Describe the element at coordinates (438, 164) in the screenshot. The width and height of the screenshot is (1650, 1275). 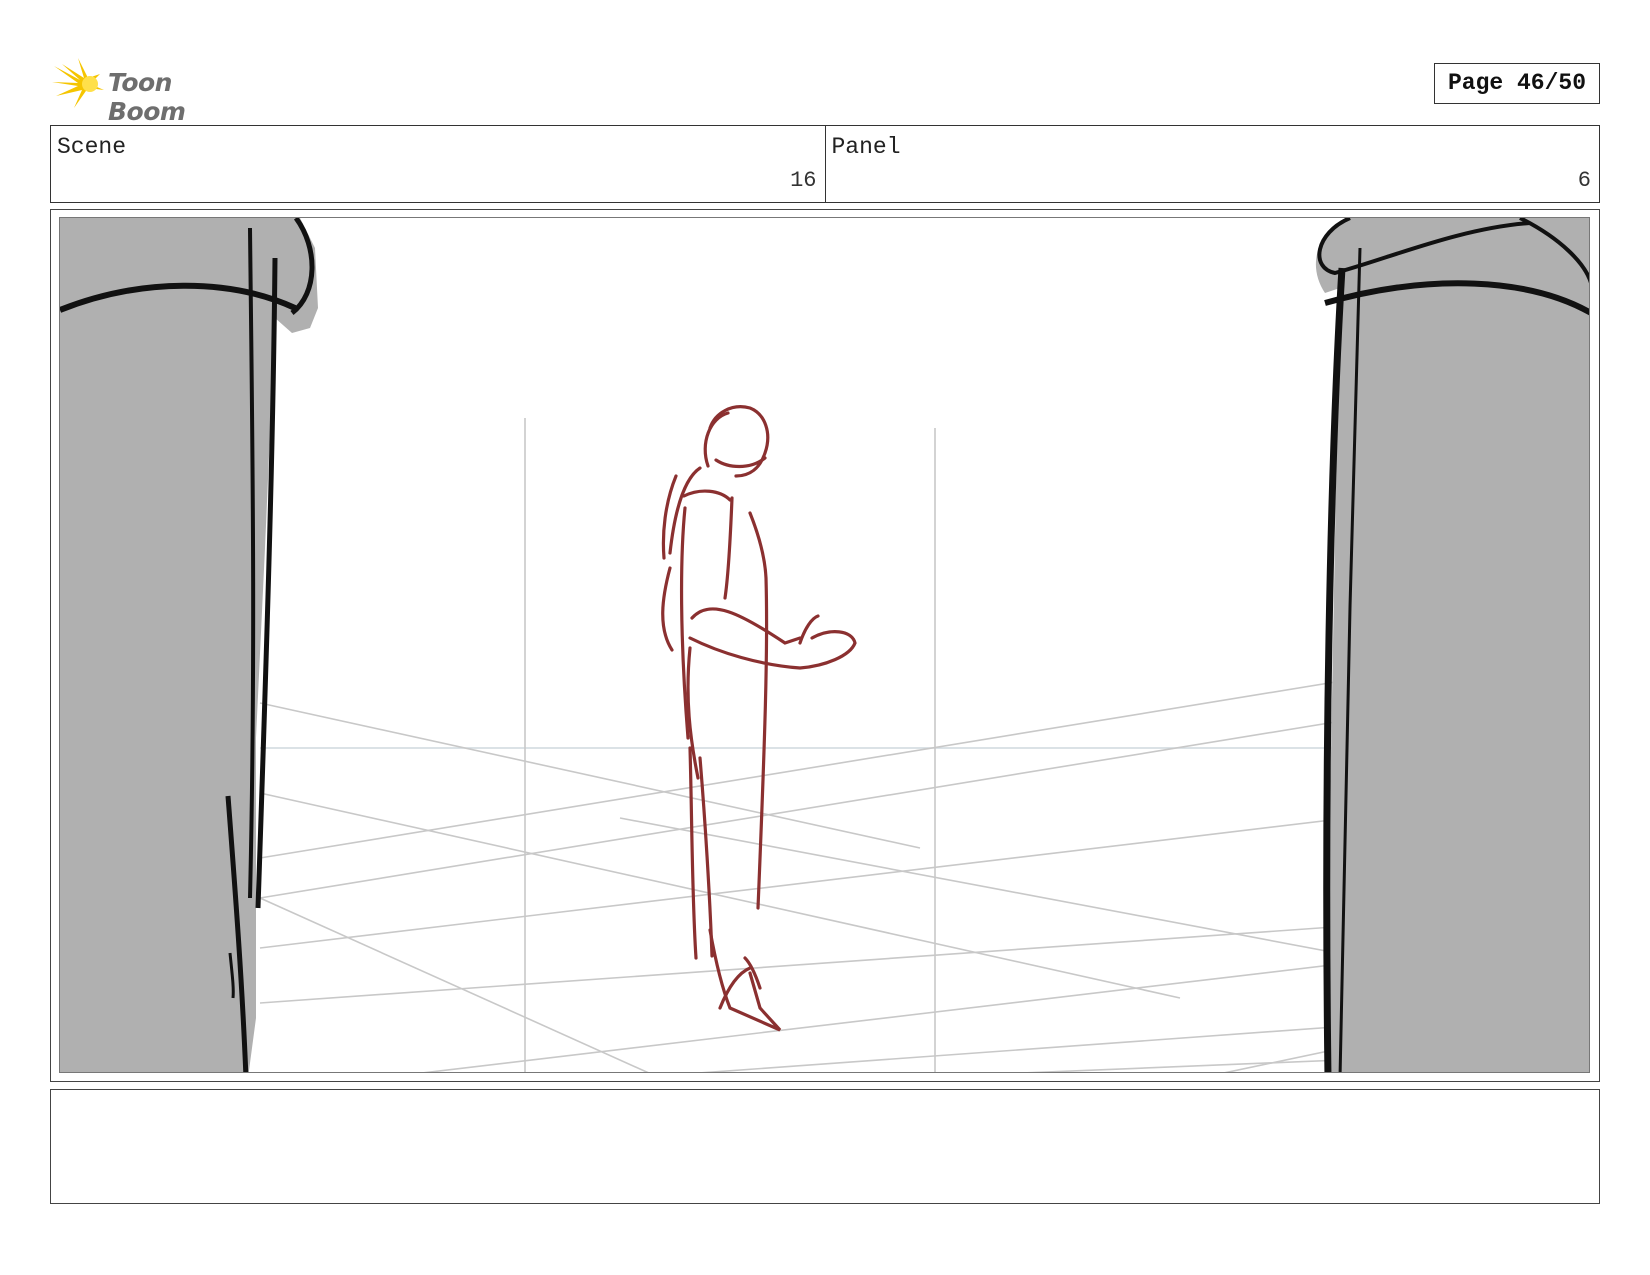
I see `scene-cell: Scene 16` at that location.